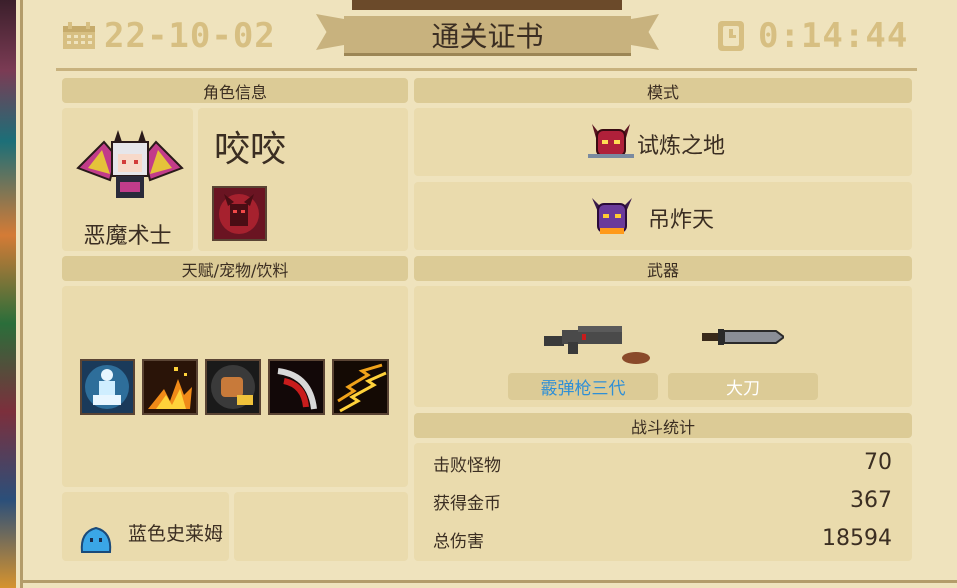 Image resolution: width=957 pixels, height=588 pixels. Describe the element at coordinates (663, 90) in the screenshot. I see `mode-header: 模式` at that location.